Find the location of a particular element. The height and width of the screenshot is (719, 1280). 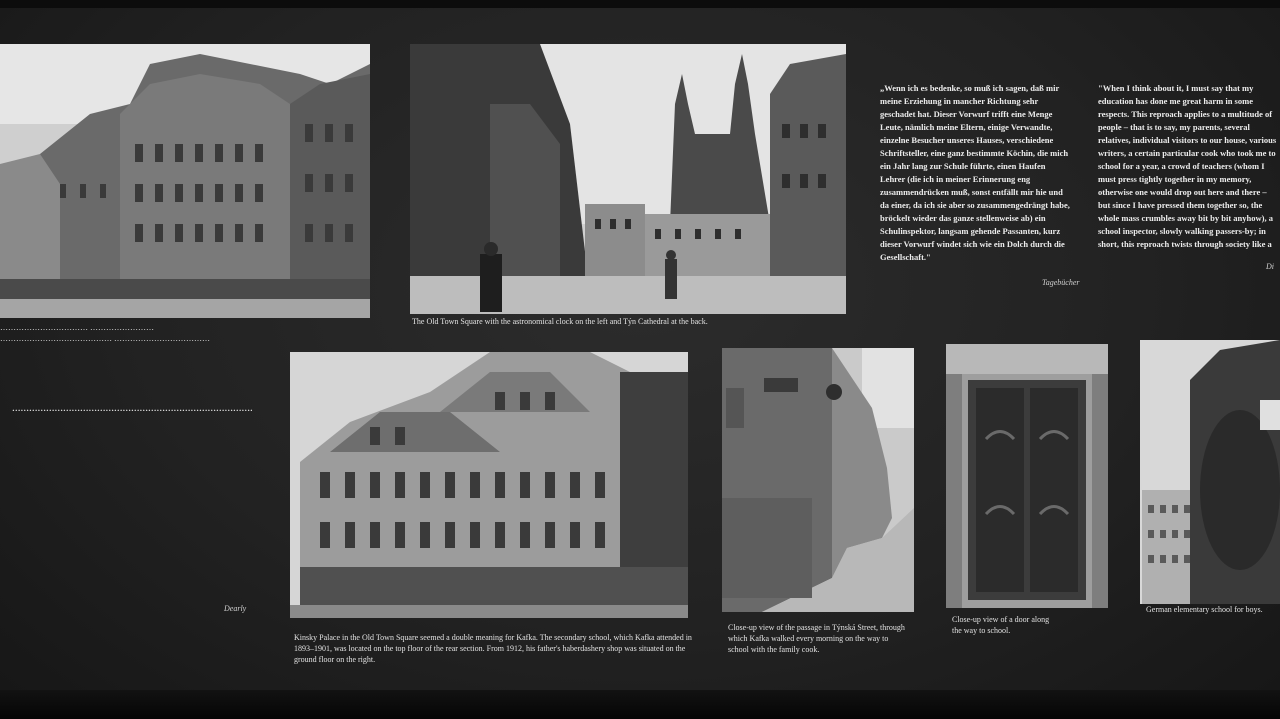

top-shadow is located at coordinates (640, 4).